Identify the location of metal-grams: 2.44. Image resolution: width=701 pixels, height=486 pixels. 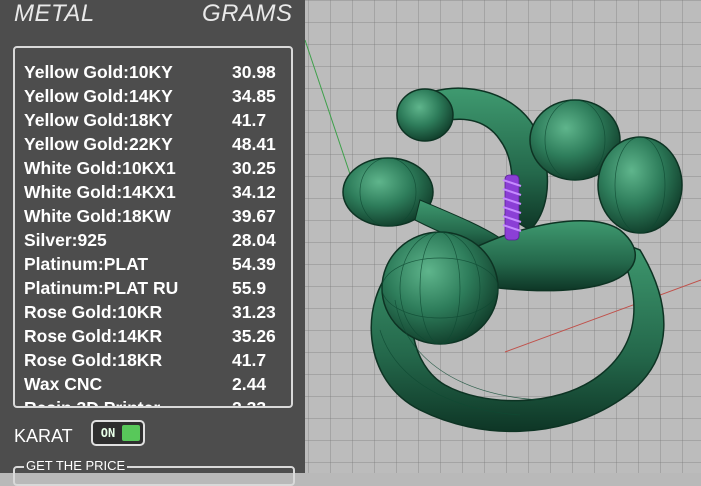
(249, 384).